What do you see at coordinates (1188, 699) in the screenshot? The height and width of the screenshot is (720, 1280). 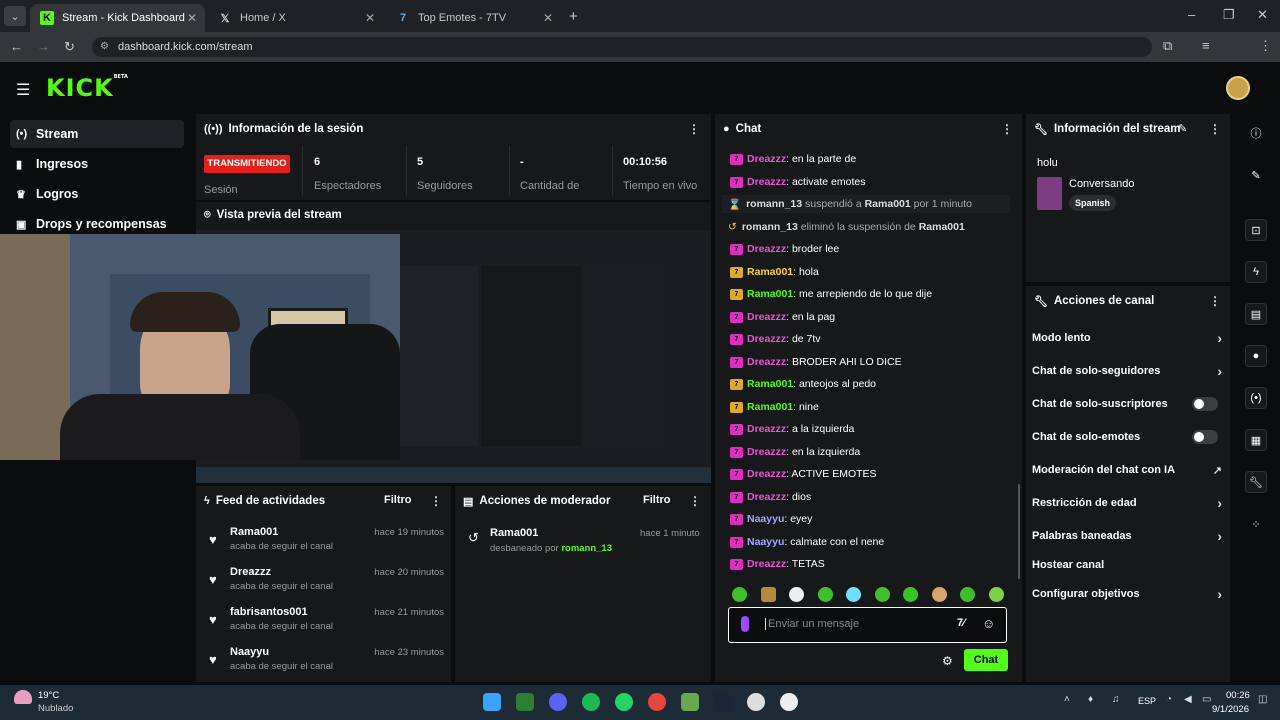 I see `volume-icon: ◀` at bounding box center [1188, 699].